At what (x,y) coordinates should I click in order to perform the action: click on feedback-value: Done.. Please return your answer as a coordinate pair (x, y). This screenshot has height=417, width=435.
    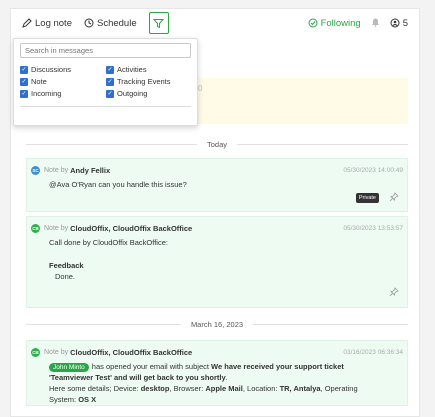
    Looking at the image, I should click on (65, 276).